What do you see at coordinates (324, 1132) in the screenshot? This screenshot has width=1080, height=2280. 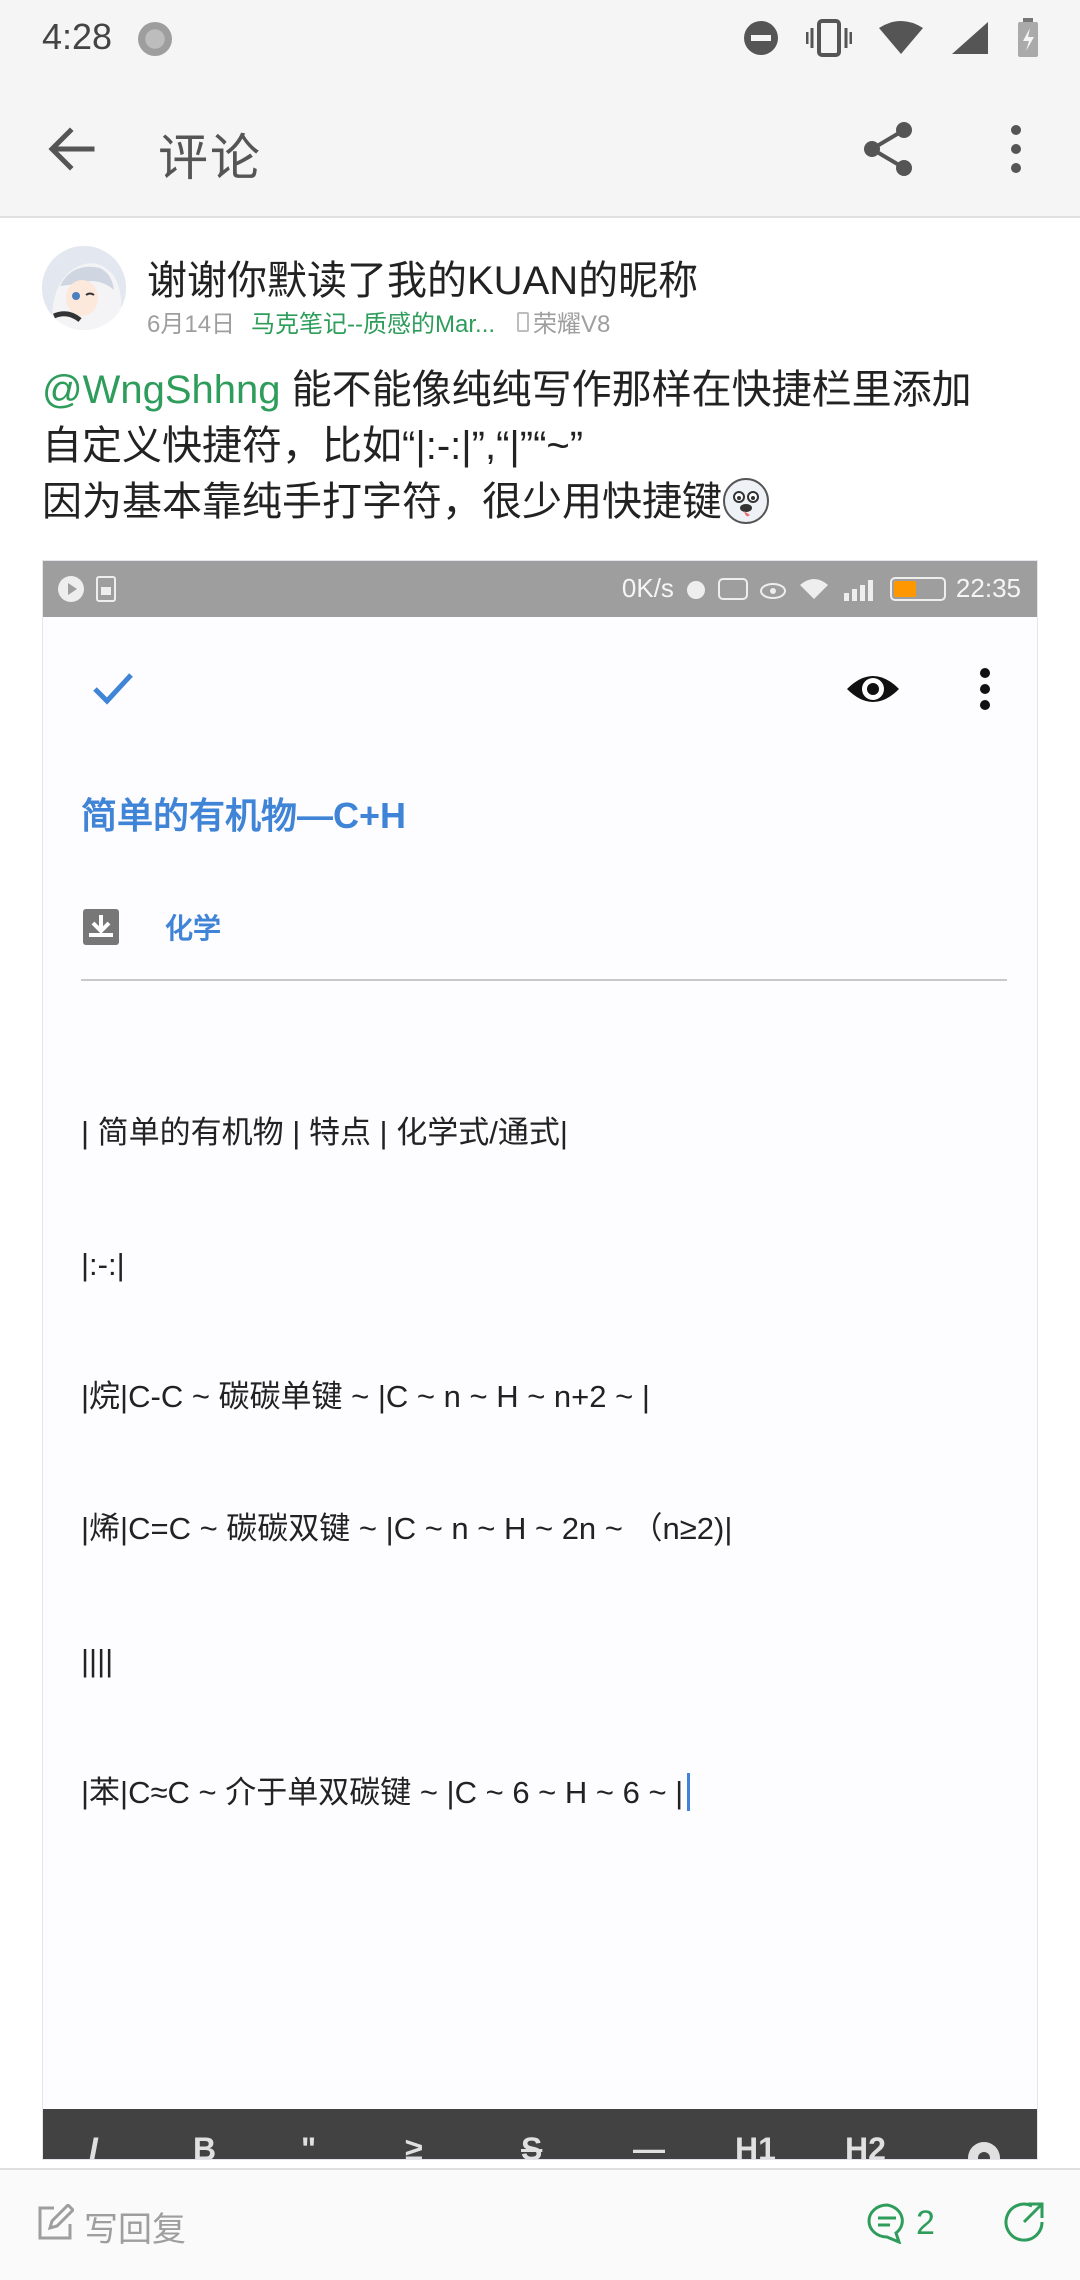 I see `note-line: | 简单的有机物 | 特点 | 化学式/通式|` at bounding box center [324, 1132].